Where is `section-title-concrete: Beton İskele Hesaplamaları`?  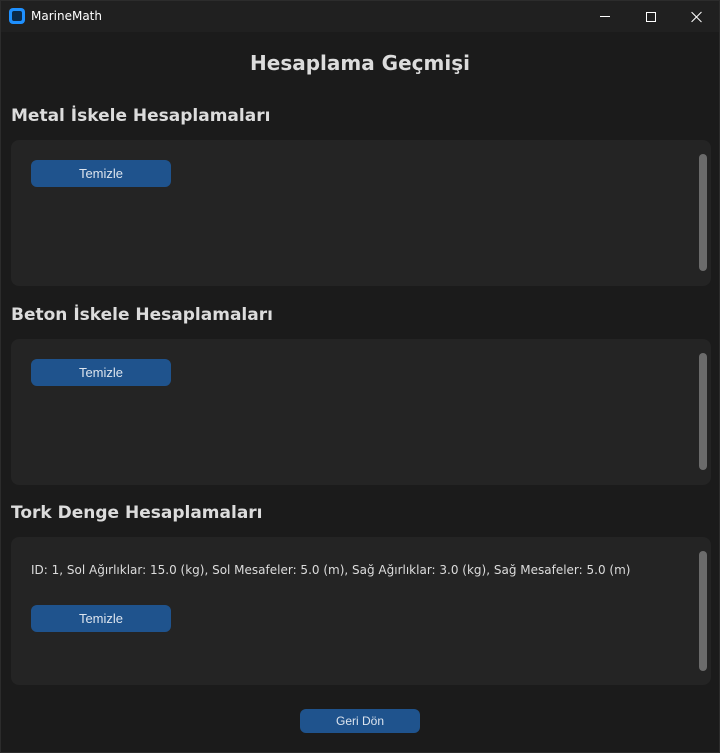
section-title-concrete: Beton İskele Hesaplamaları is located at coordinates (142, 315).